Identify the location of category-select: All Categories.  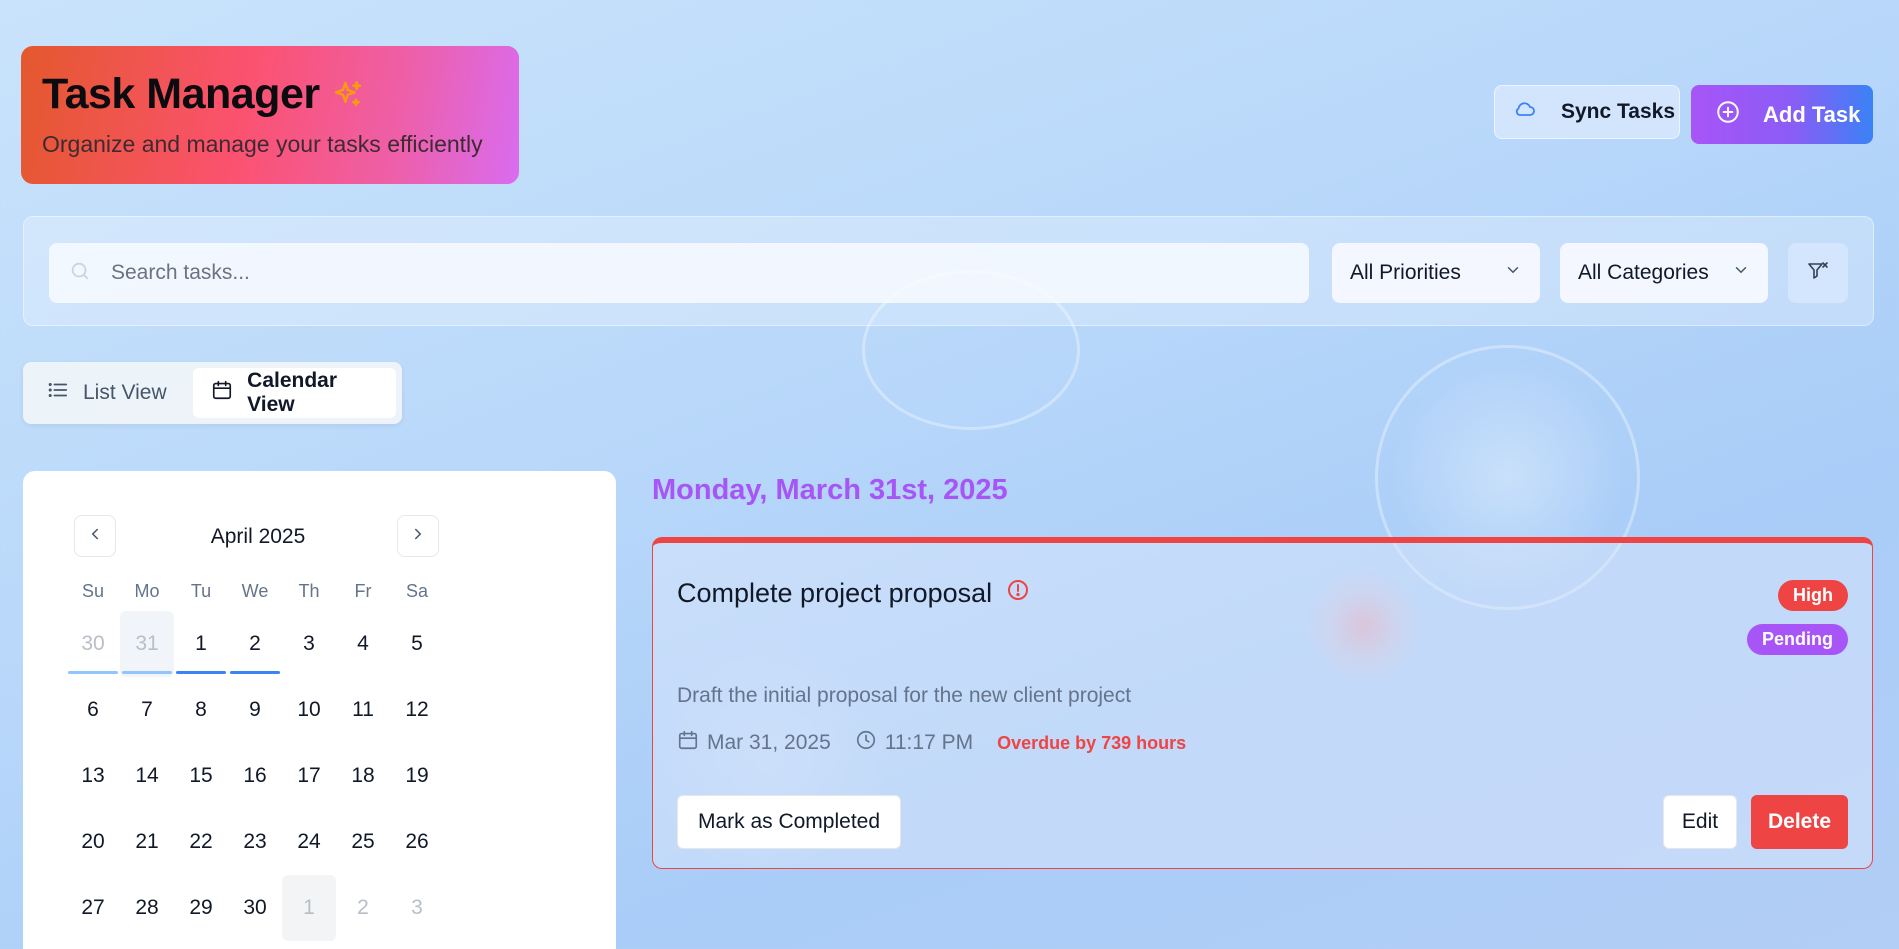
(1664, 273).